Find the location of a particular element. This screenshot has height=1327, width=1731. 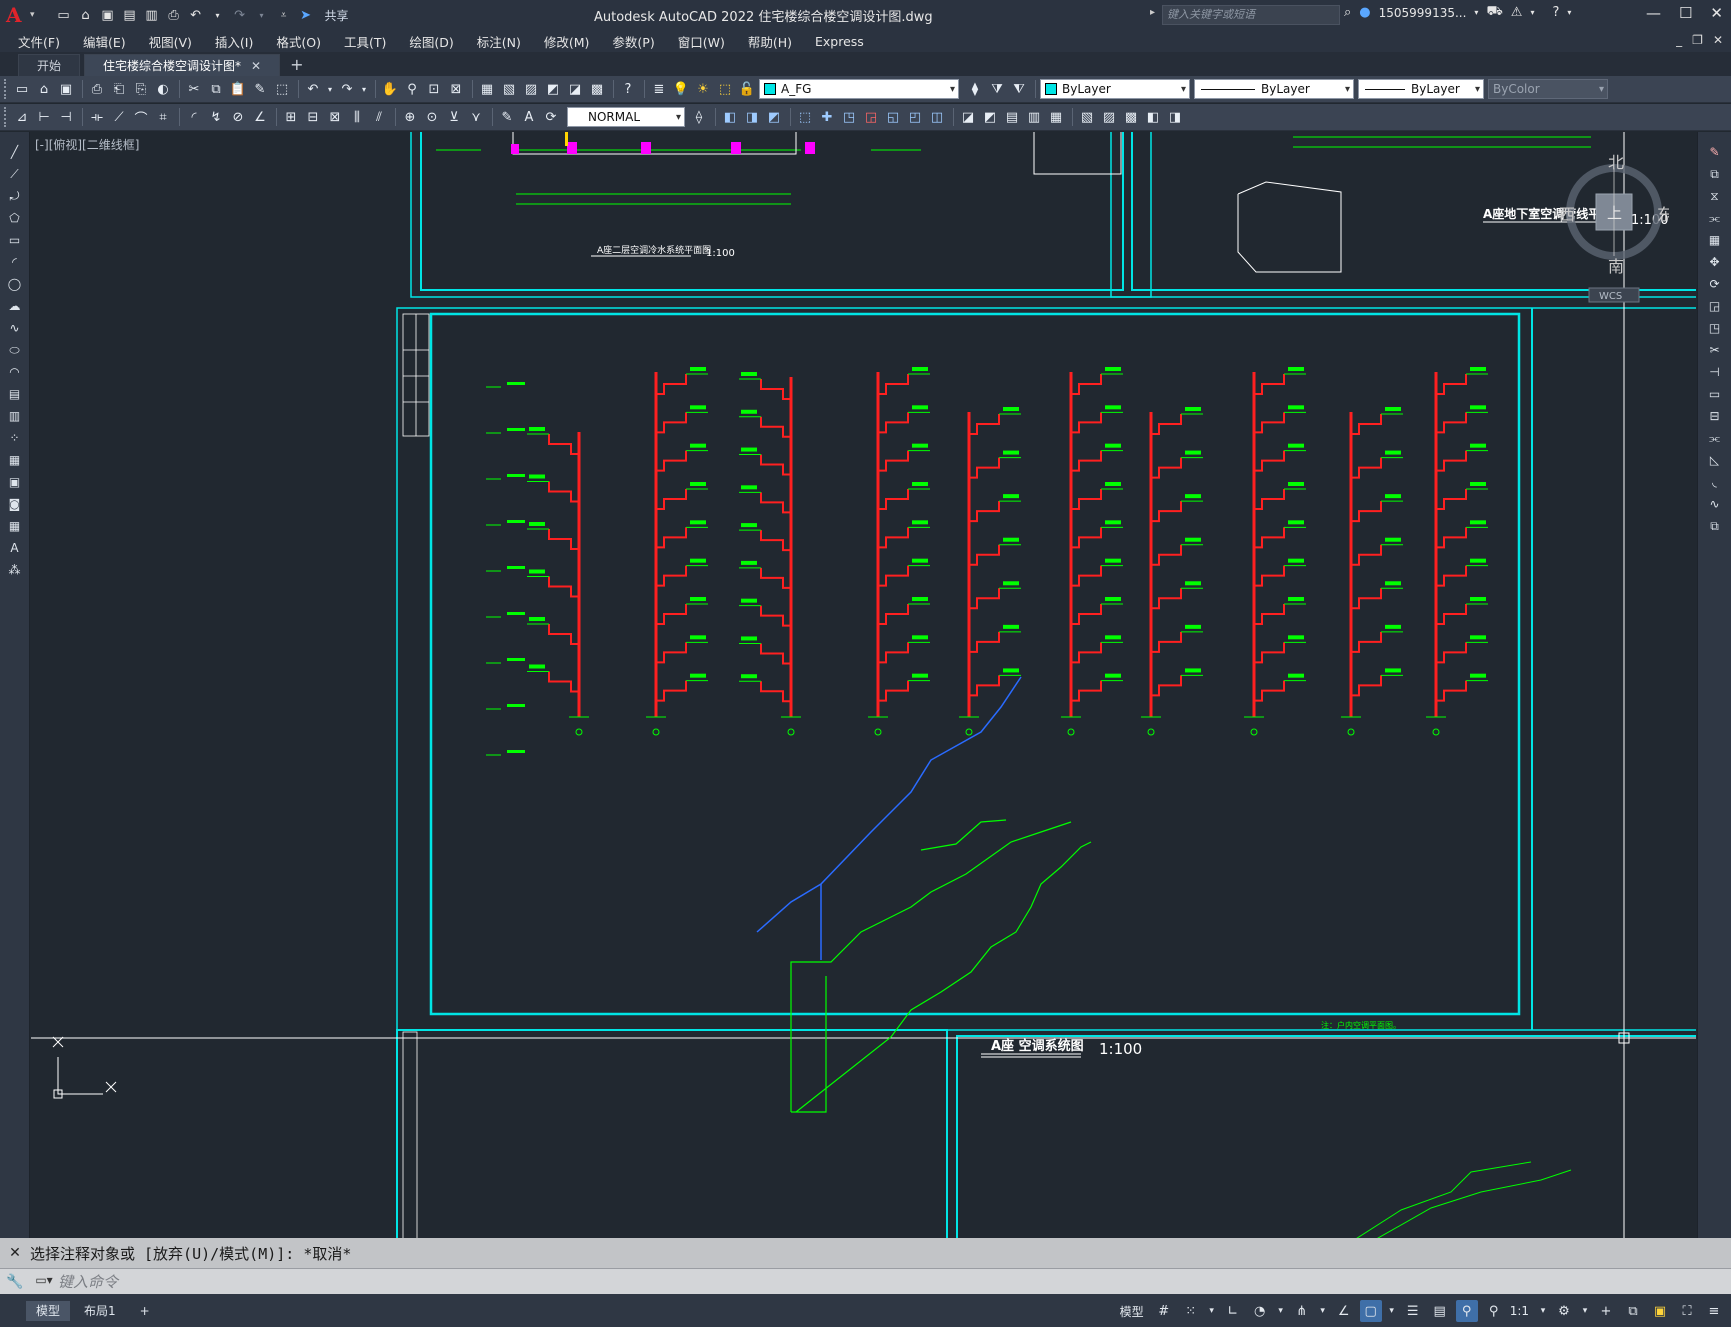

saveas-icon: ▤ is located at coordinates (130, 15).